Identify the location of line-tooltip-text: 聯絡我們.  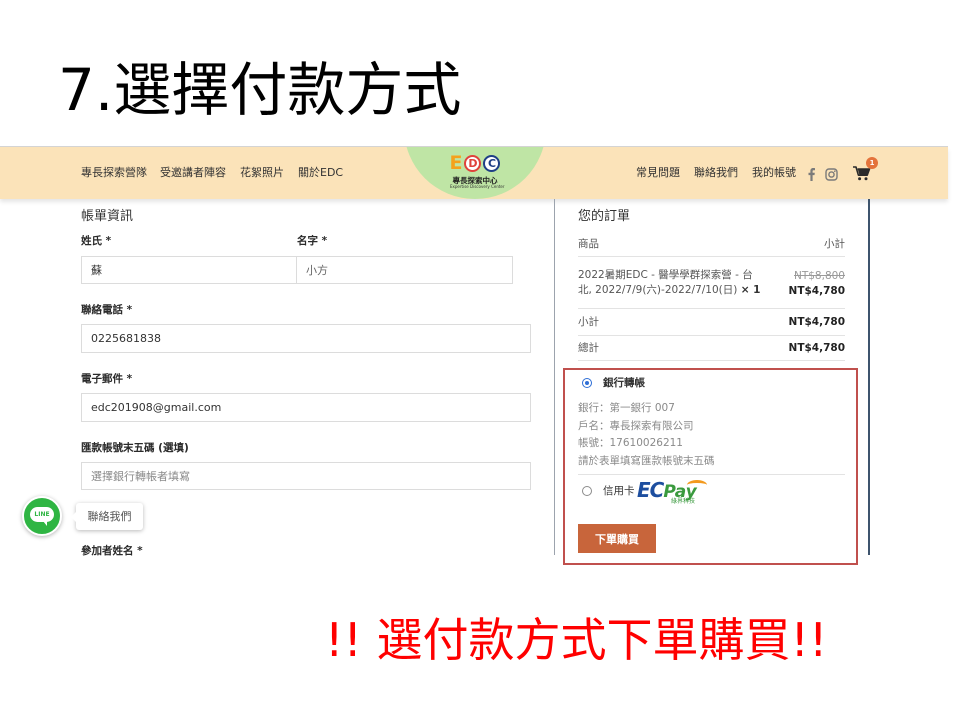
(109, 516).